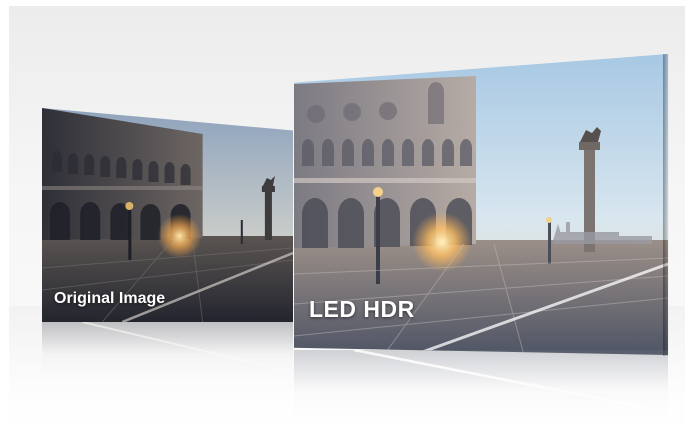 This screenshot has width=689, height=435. What do you see at coordinates (167, 352) in the screenshot?
I see `original-image-reflection` at bounding box center [167, 352].